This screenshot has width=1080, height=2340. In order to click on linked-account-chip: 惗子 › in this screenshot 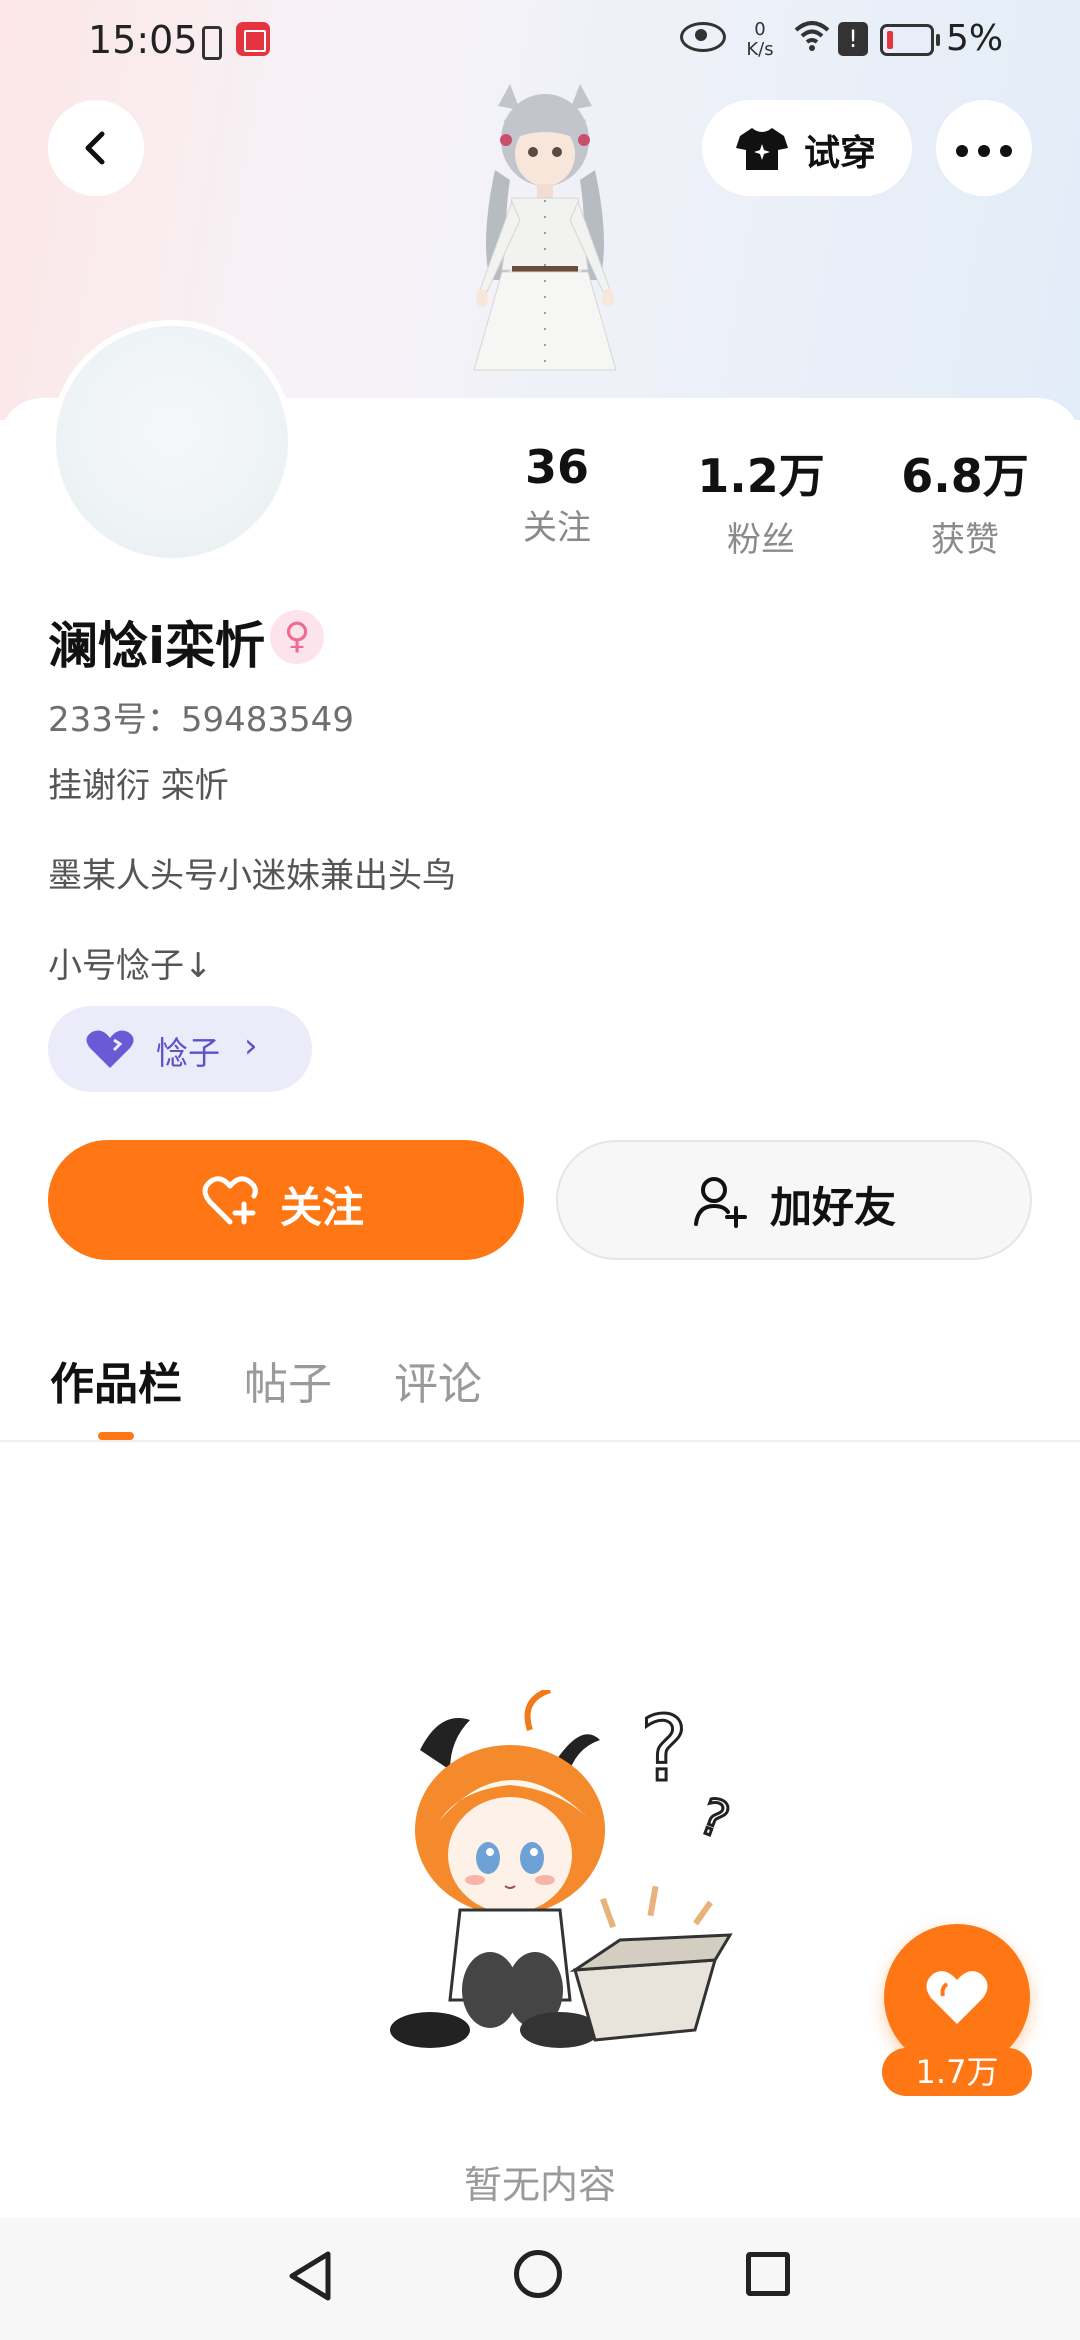, I will do `click(180, 1049)`.